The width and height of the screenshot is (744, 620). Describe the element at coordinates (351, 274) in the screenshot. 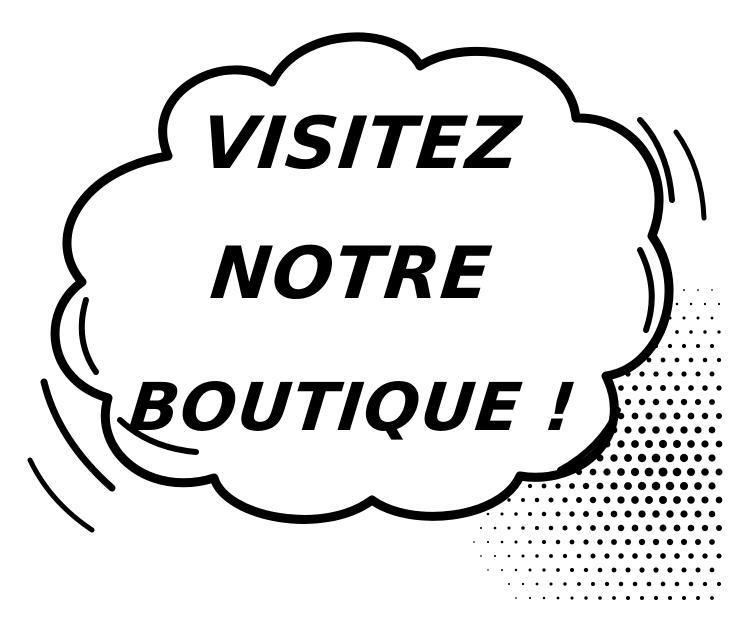

I see `bubble-line-2: NOTRE` at that location.